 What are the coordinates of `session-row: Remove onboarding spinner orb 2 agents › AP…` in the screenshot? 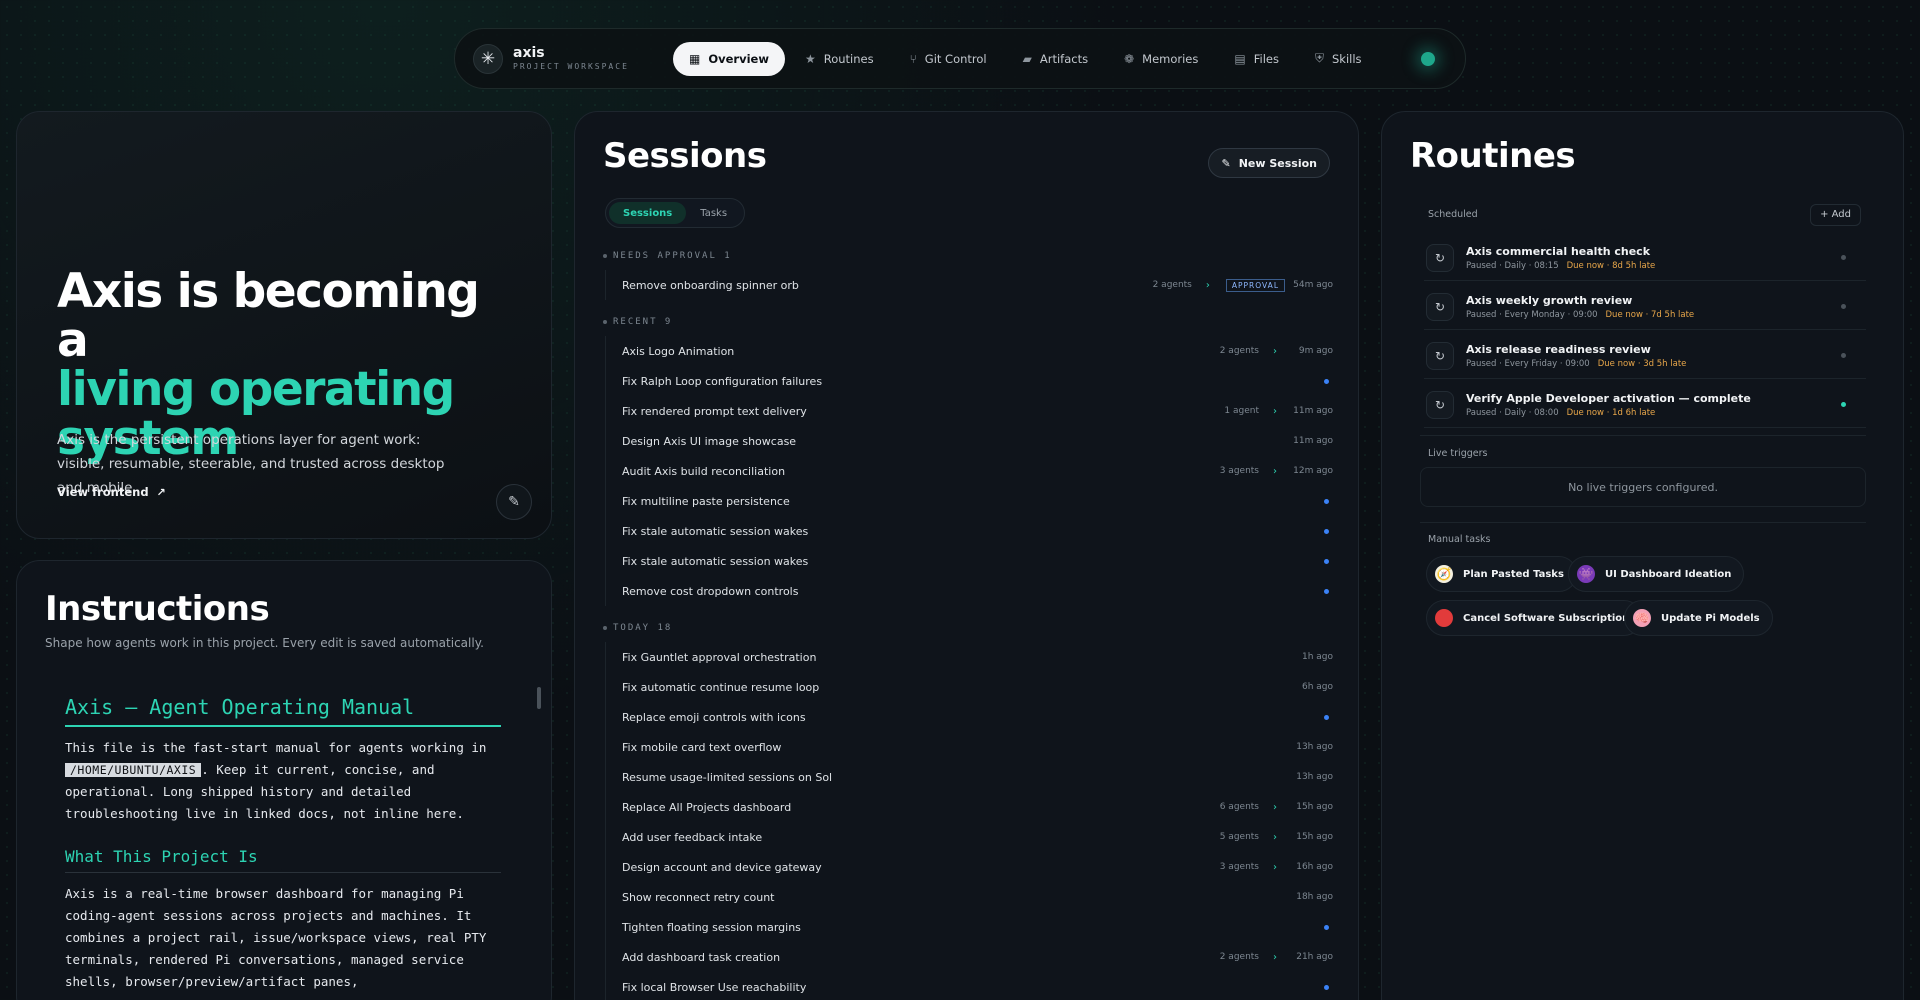 It's located at (969, 285).